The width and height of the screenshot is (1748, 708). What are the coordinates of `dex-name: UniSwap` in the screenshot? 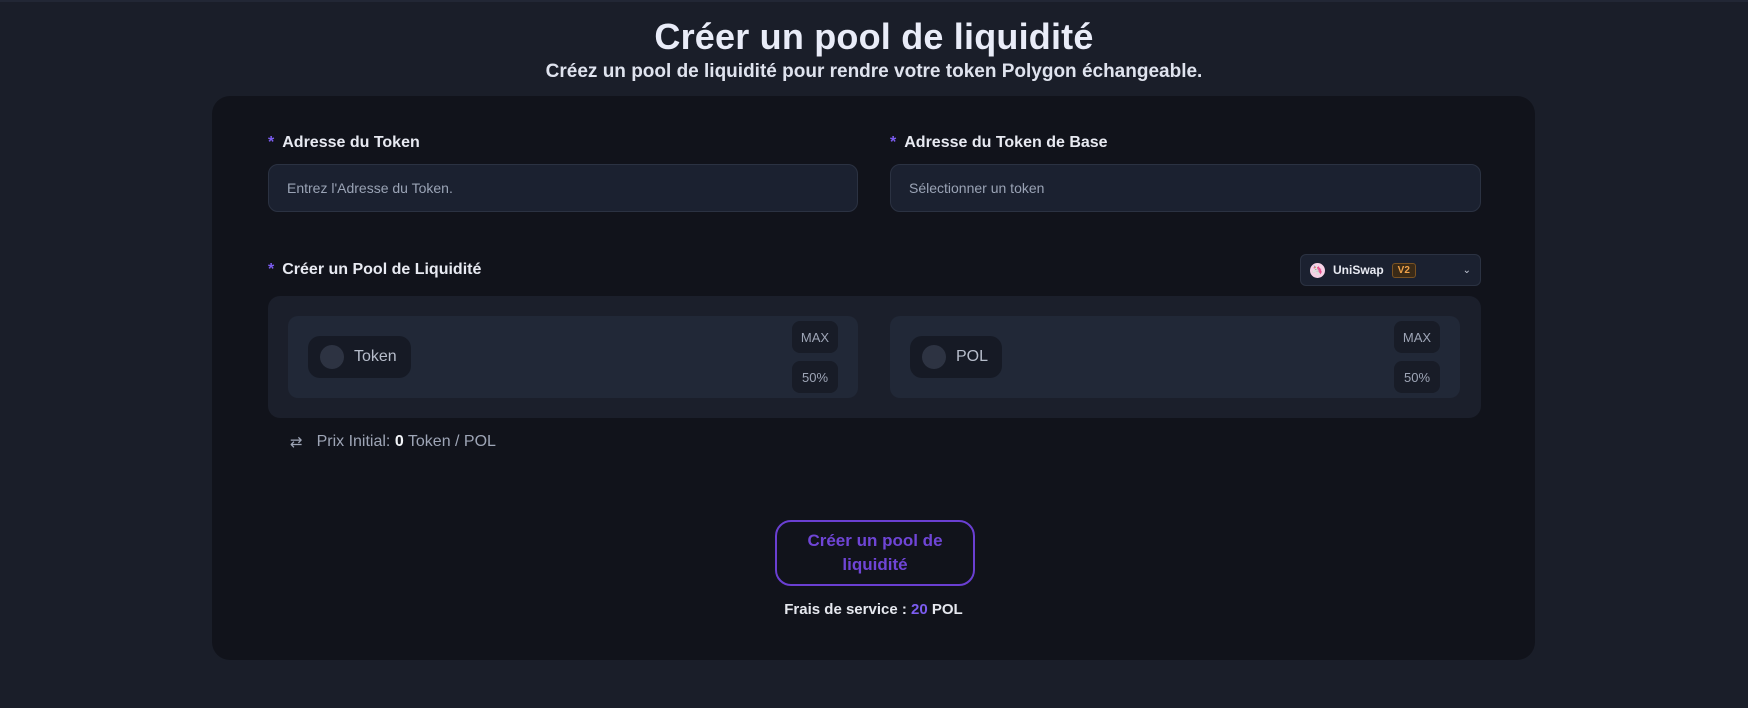 It's located at (1358, 270).